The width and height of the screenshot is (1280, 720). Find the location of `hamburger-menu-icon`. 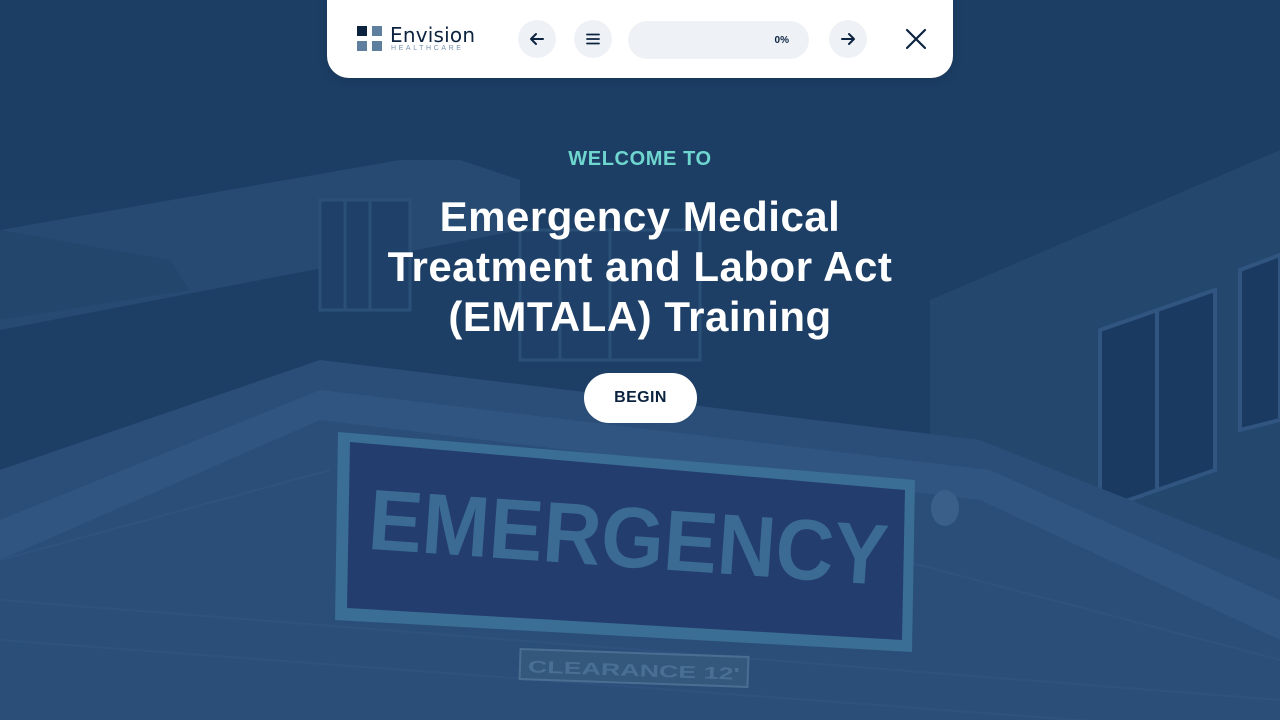

hamburger-menu-icon is located at coordinates (593, 39).